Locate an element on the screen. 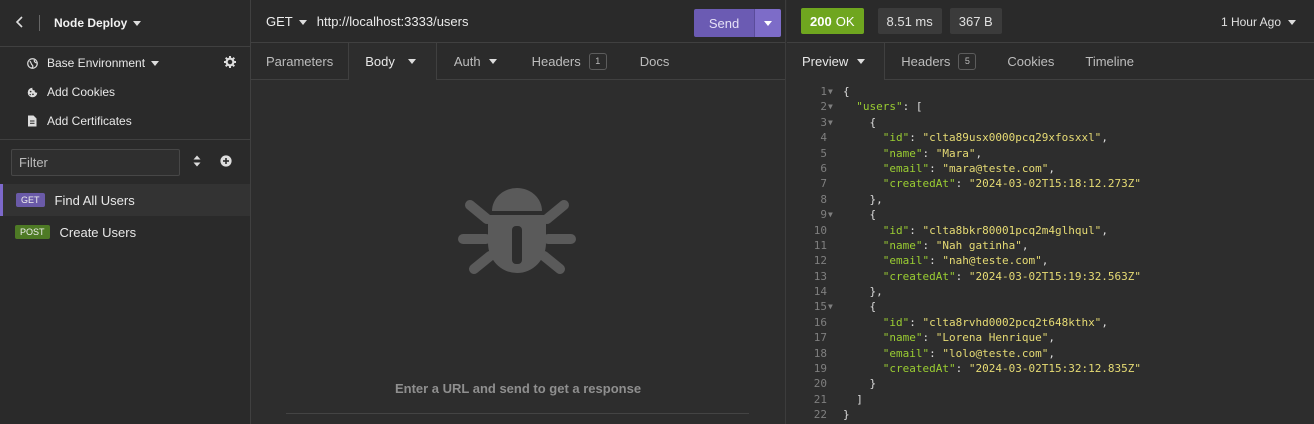  request-item-create-users: POST Create Users is located at coordinates (125, 232).